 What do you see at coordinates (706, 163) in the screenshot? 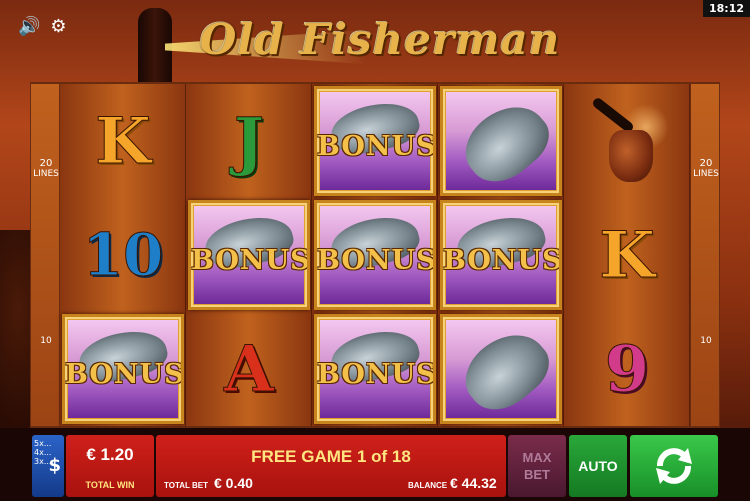
I see `right-lines-top-number: 20` at bounding box center [706, 163].